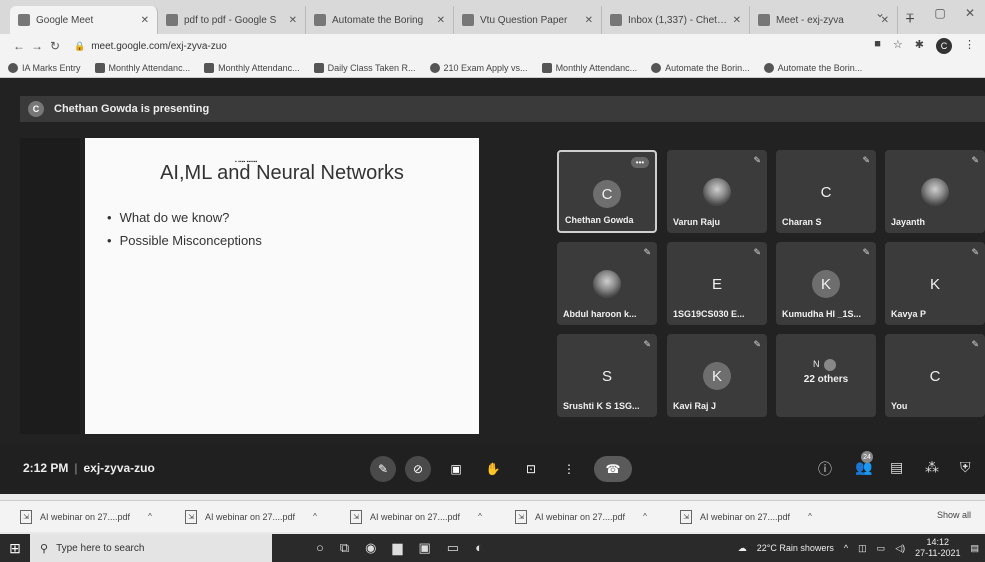 This screenshot has height=562, width=985. I want to click on task-view-icon: ⧉, so click(344, 548).